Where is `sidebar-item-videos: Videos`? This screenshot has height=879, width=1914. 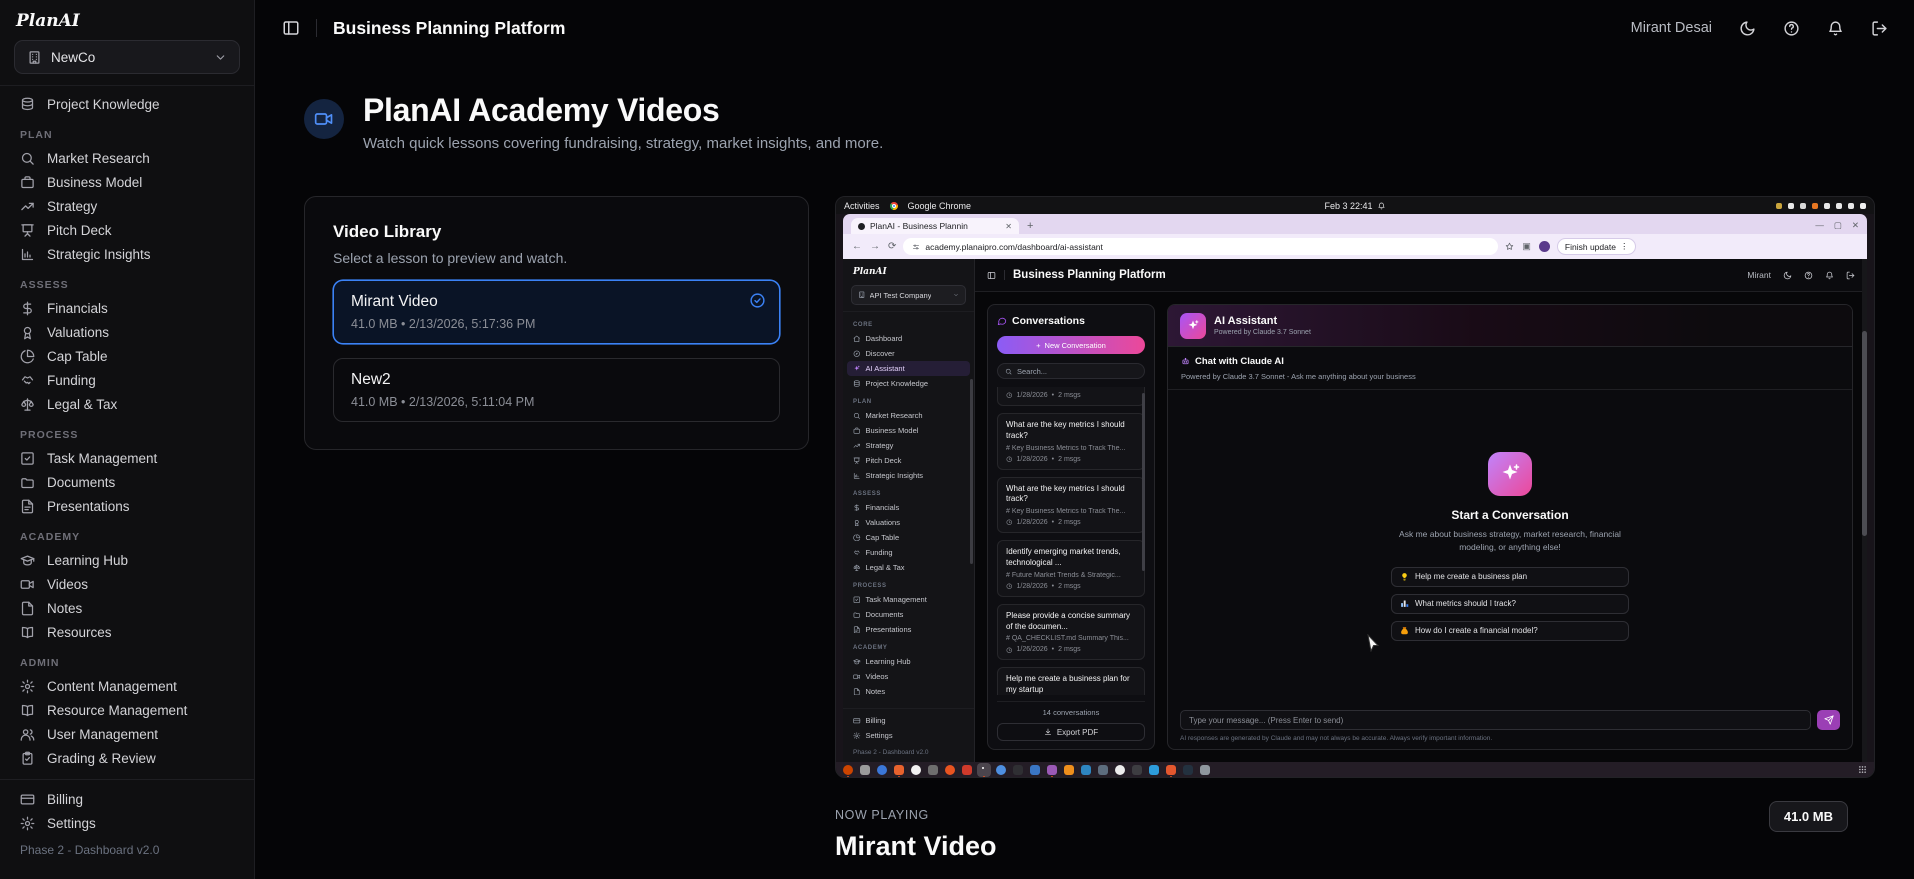 sidebar-item-videos: Videos is located at coordinates (127, 584).